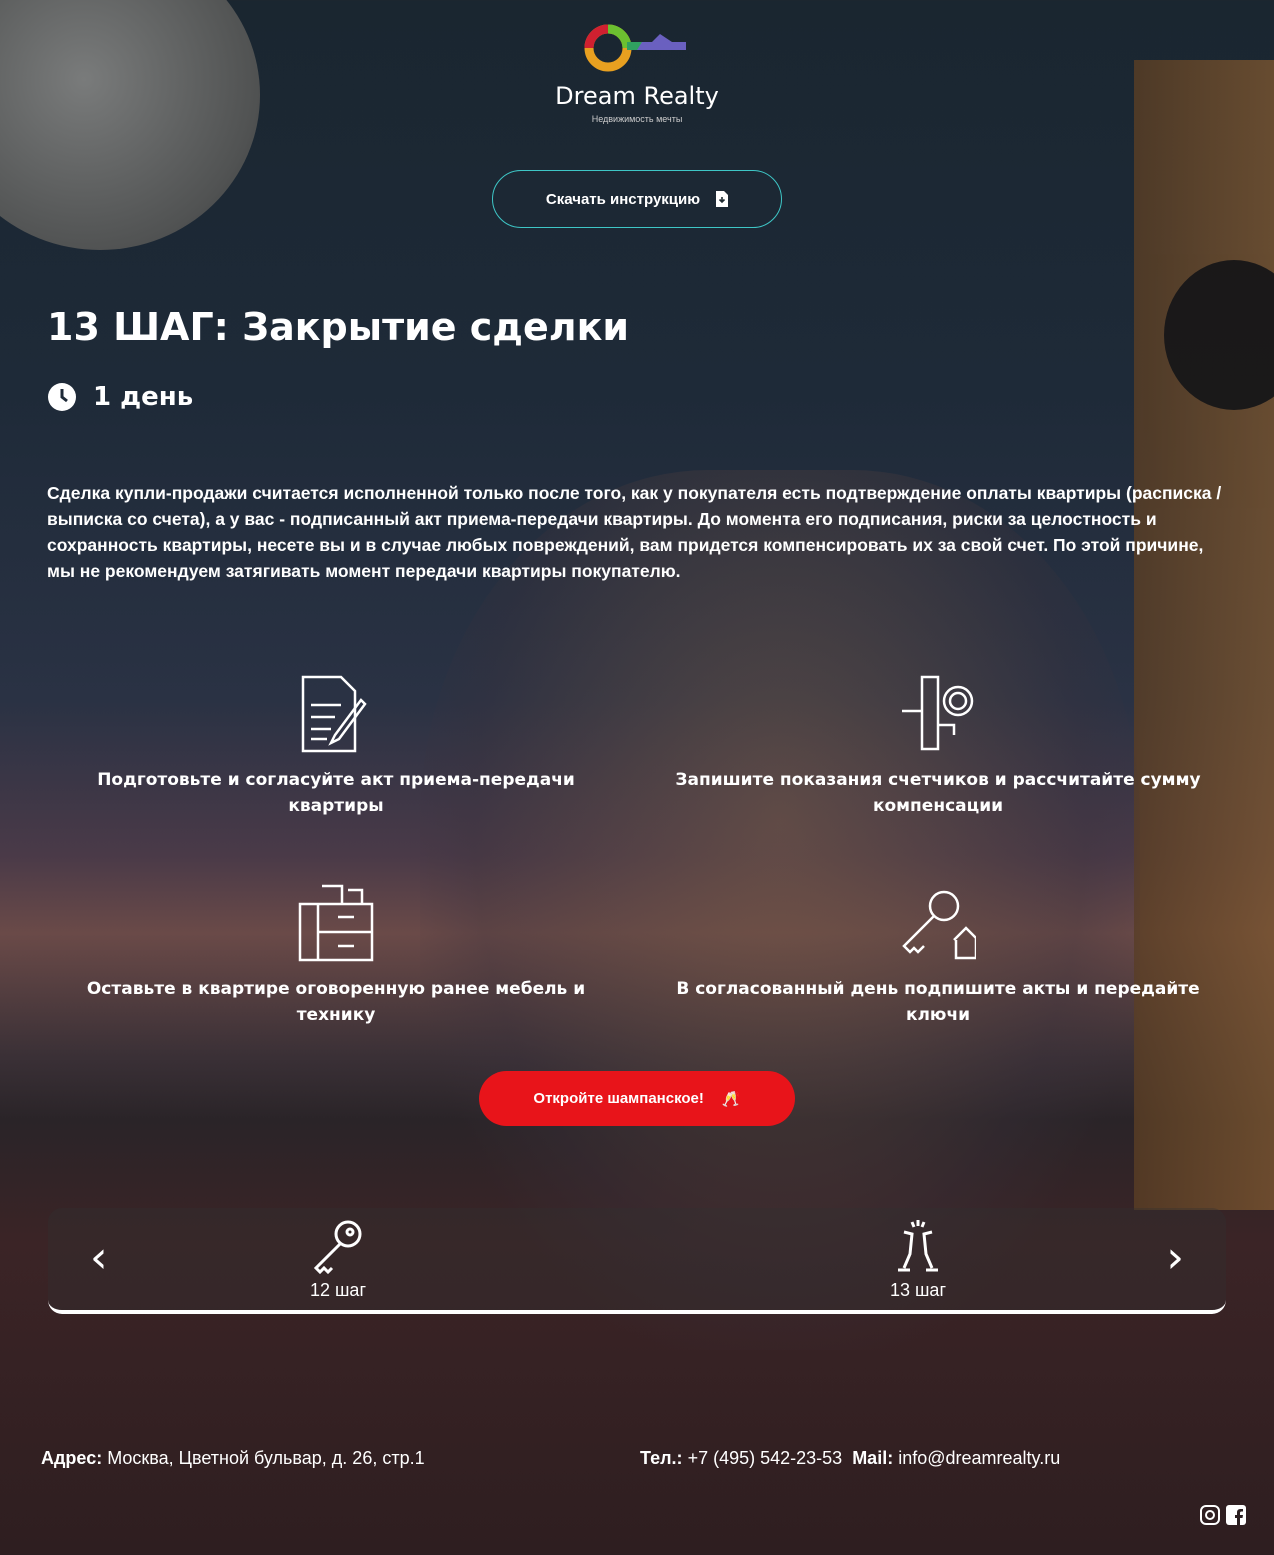  I want to click on logo: Dream Realty Недвижимость мечты, so click(637, 72).